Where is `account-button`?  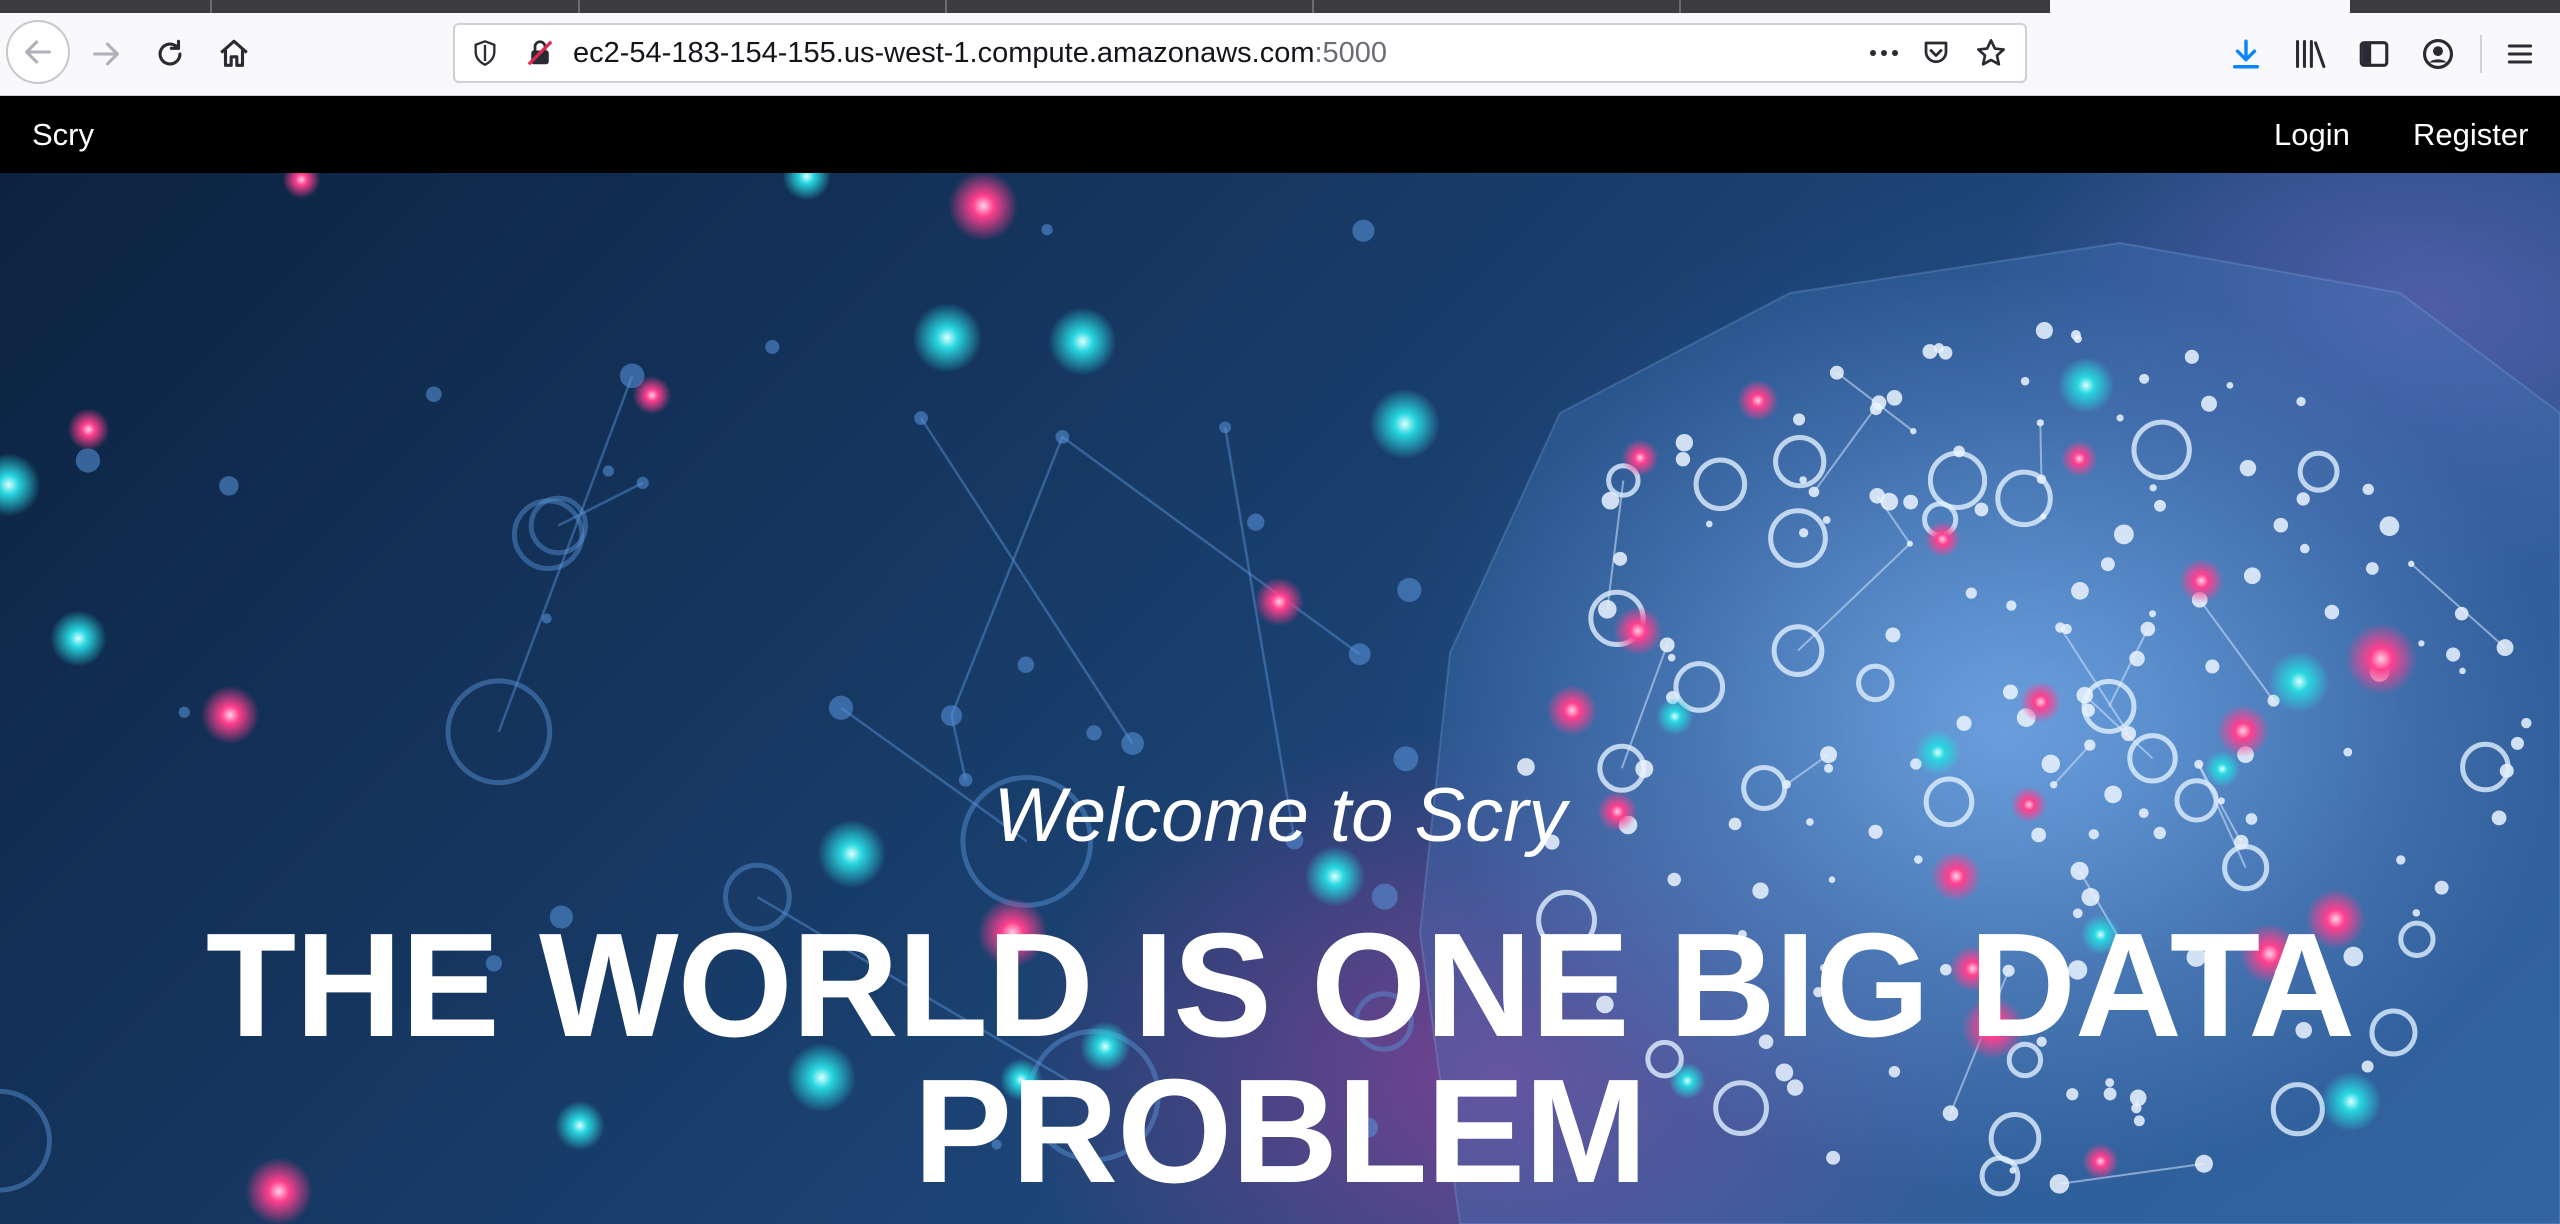
account-button is located at coordinates (2438, 54).